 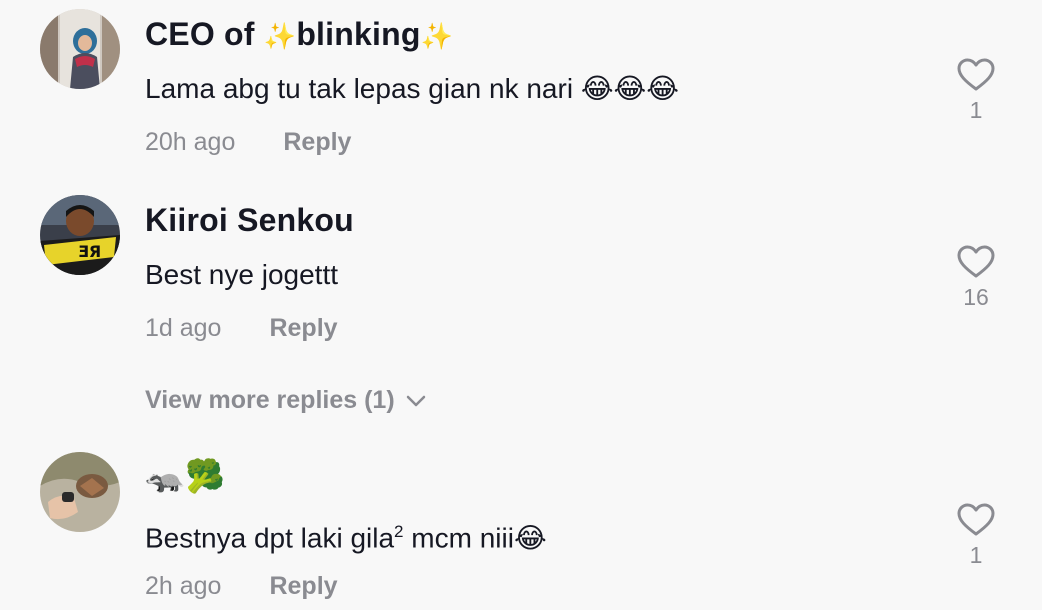 What do you see at coordinates (185, 476) in the screenshot?
I see `username: 🦡🥦` at bounding box center [185, 476].